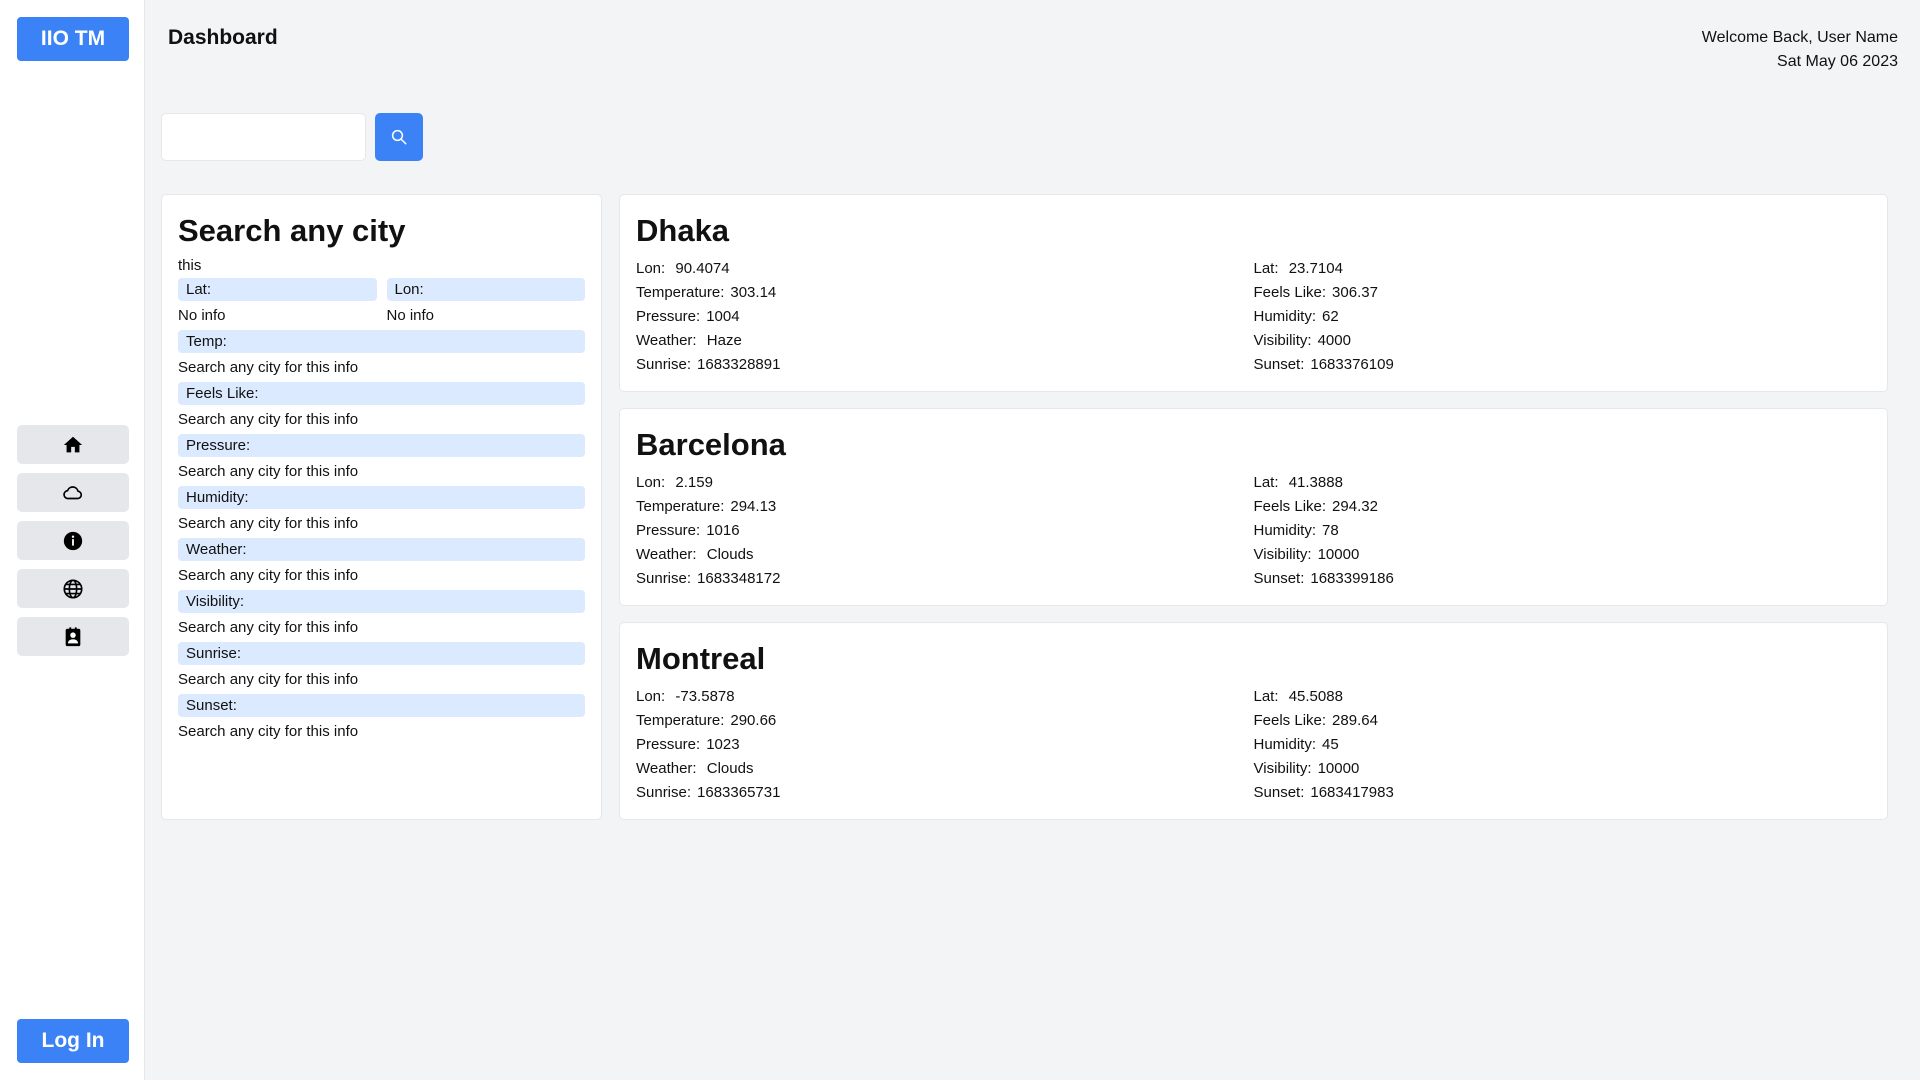 Image resolution: width=1920 pixels, height=1080 pixels. Describe the element at coordinates (739, 578) in the screenshot. I see `sunrise-value: 1683348172` at that location.